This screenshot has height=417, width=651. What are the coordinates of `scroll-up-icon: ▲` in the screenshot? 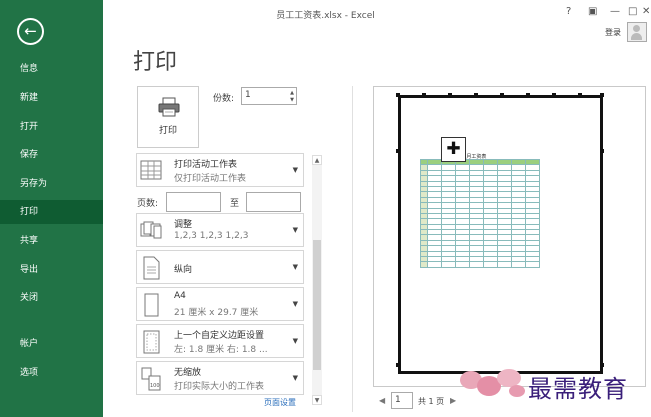 It's located at (317, 160).